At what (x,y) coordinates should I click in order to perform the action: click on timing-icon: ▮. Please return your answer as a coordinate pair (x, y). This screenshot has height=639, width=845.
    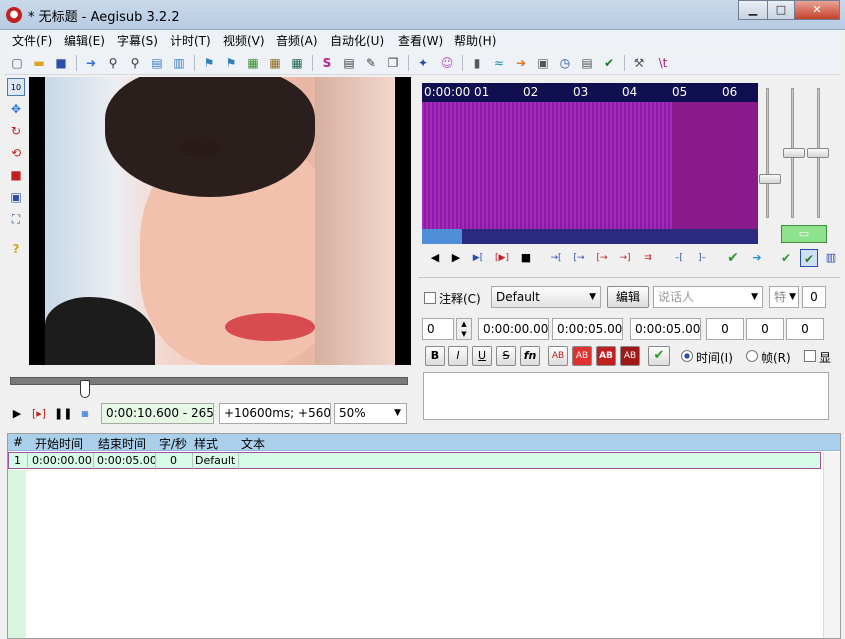
    Looking at the image, I should click on (477, 63).